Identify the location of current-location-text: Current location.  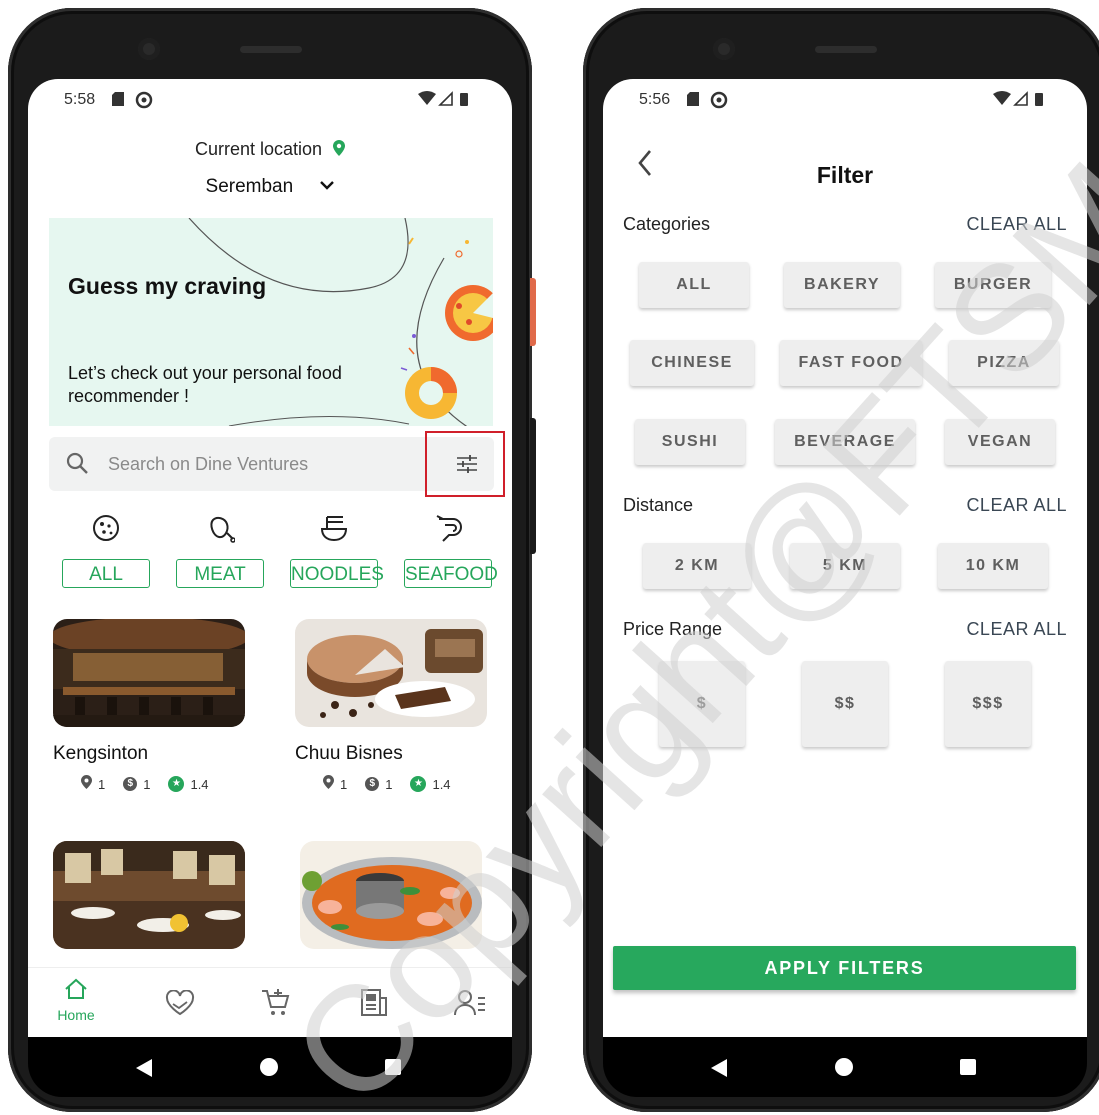
(258, 149).